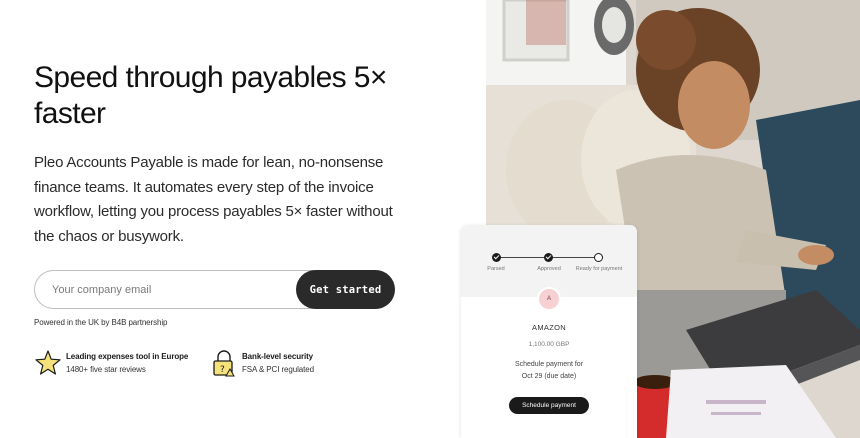 The image size is (860, 438). What do you see at coordinates (549, 344) in the screenshot?
I see `invoice-amount: 1,100.00 GBP` at bounding box center [549, 344].